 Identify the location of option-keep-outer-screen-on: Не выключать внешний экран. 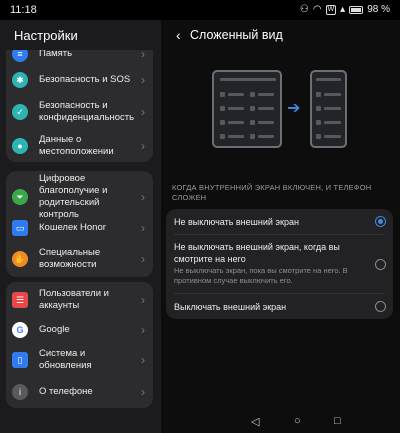
(274, 222).